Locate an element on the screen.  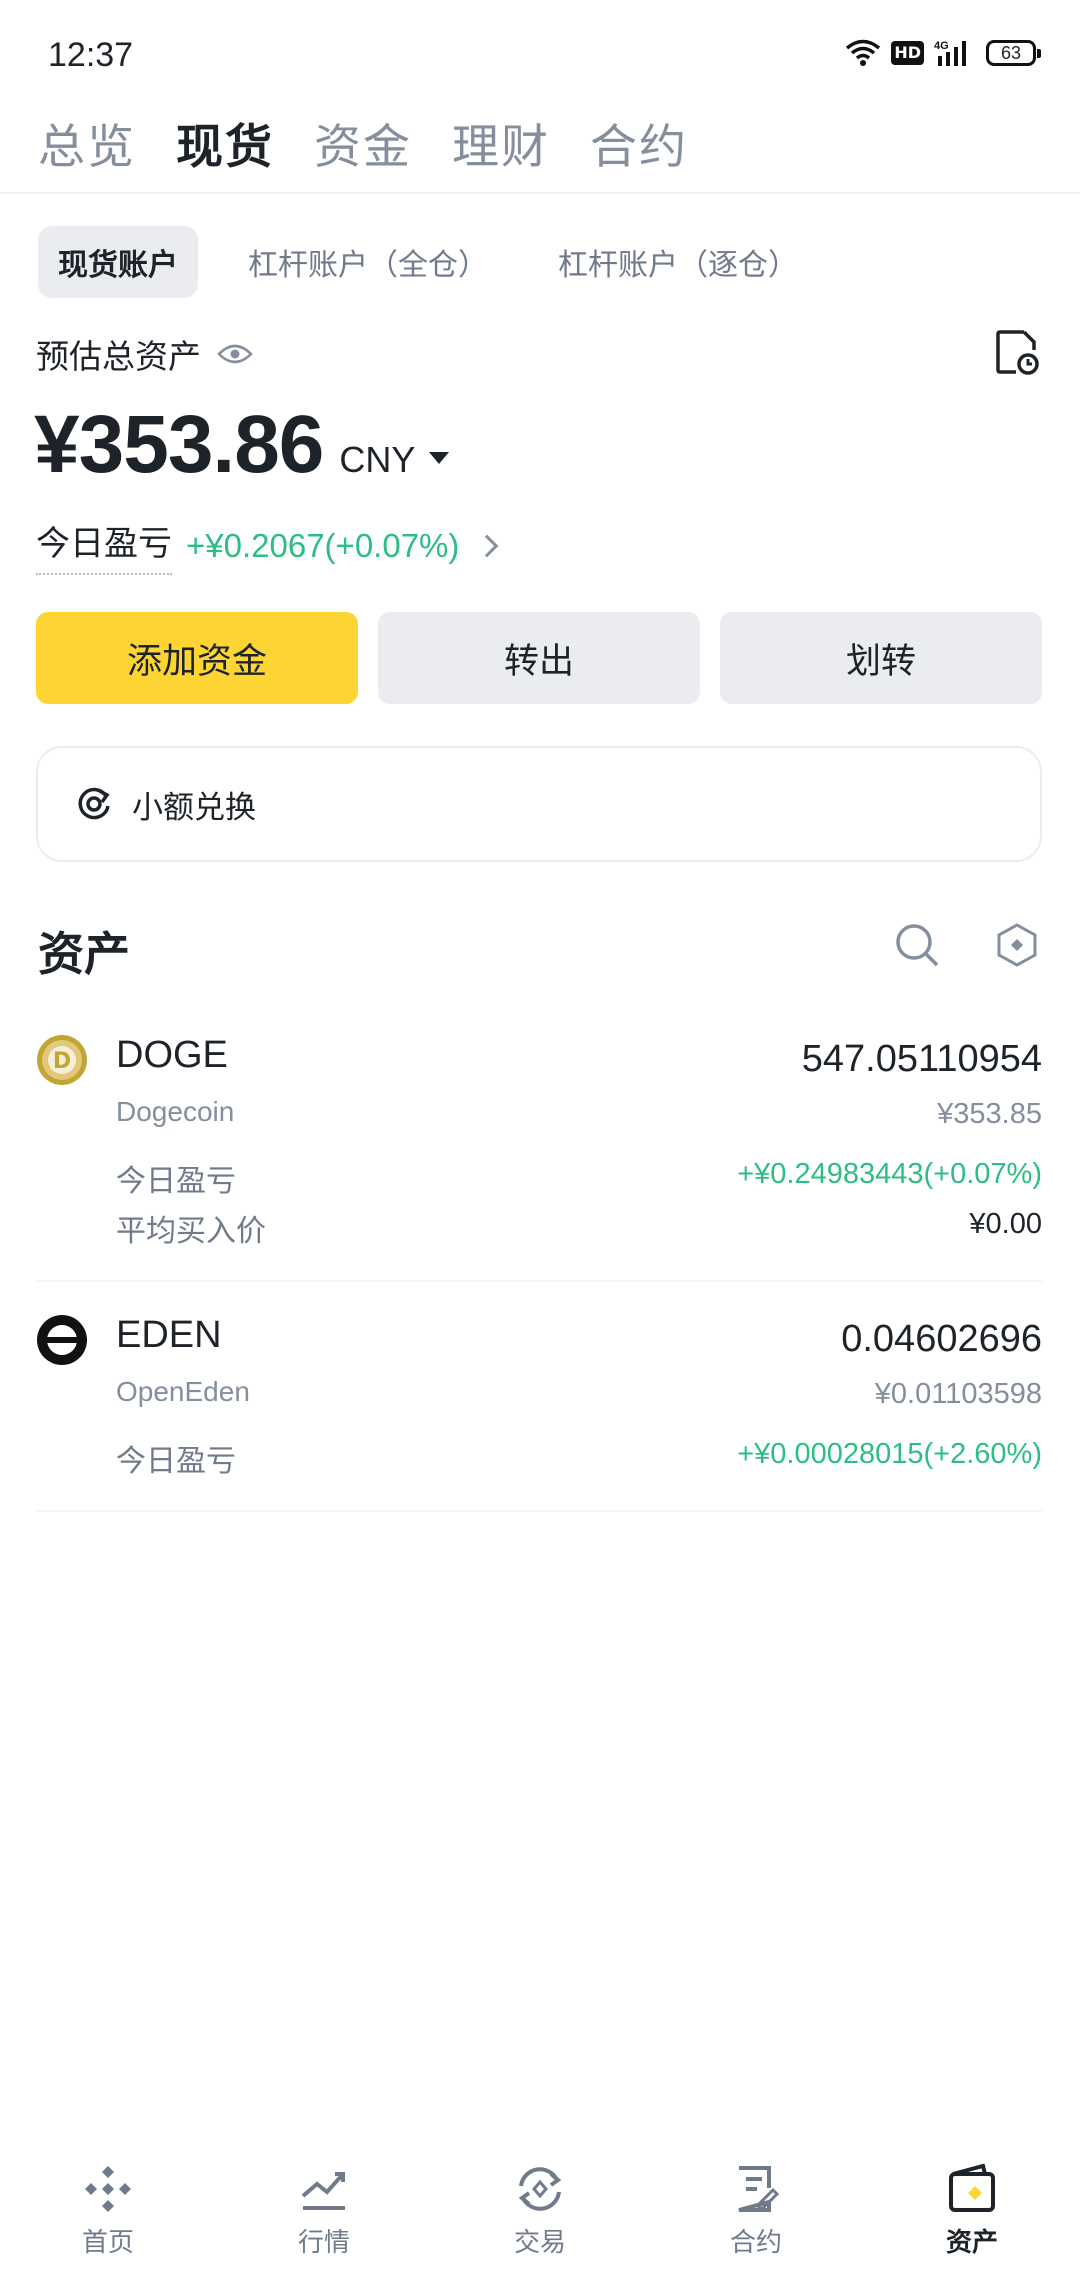
asset-name: OpenEden is located at coordinates (183, 1391).